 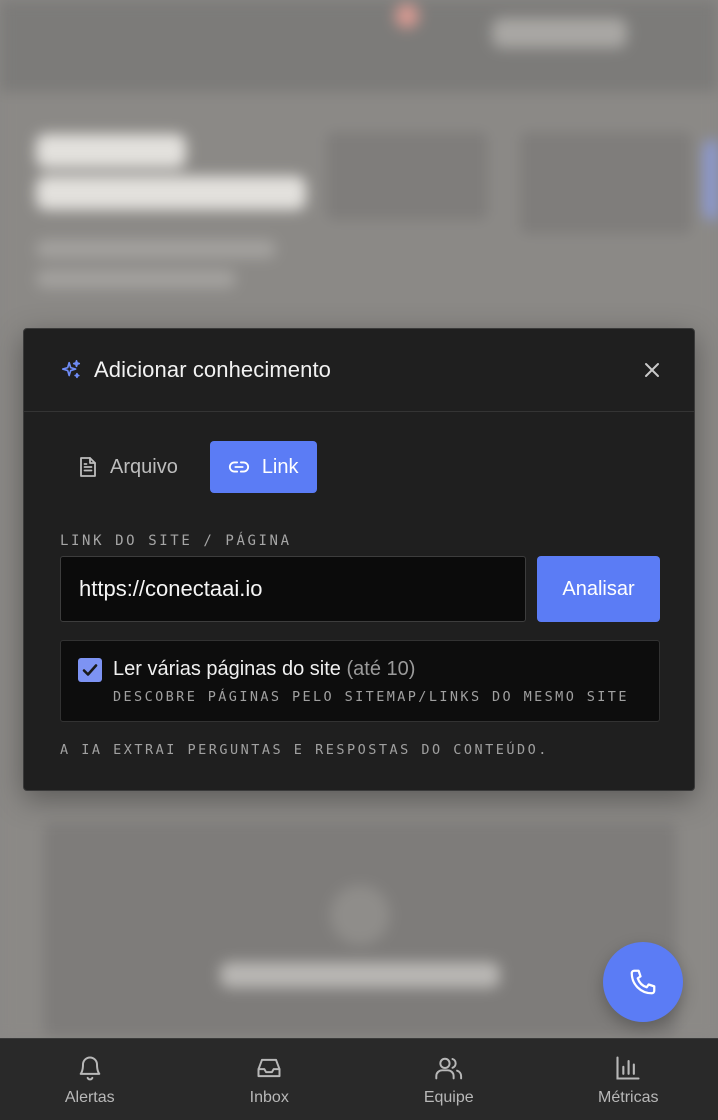 I want to click on nav-item-alertas: Alertas, so click(x=90, y=1079).